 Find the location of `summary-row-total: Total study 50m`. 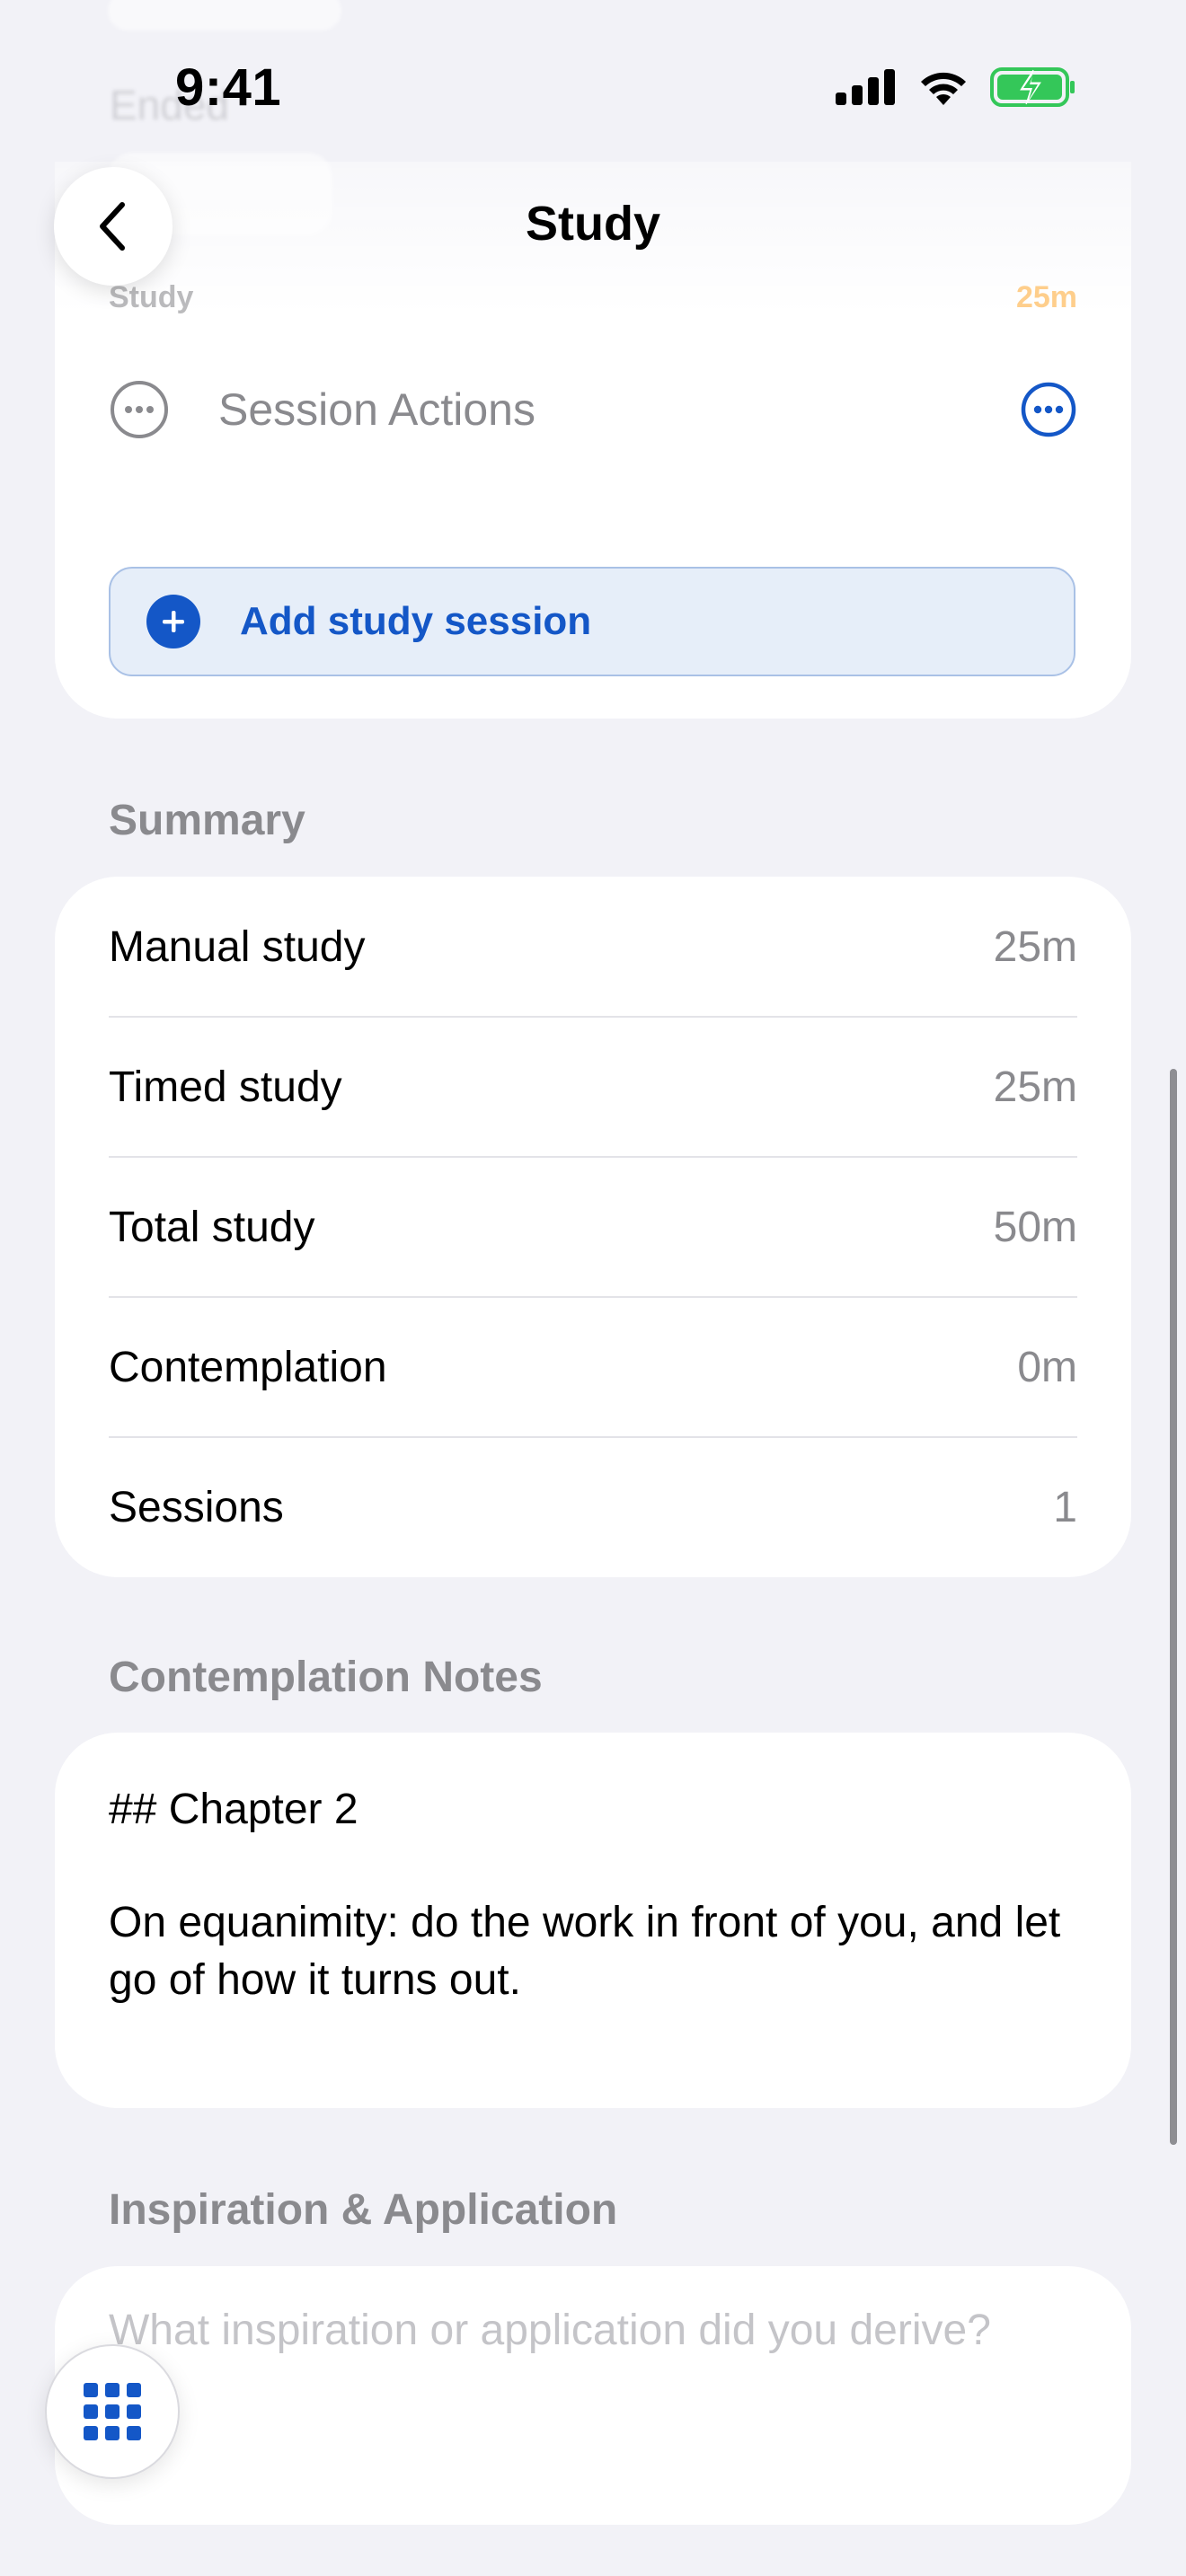

summary-row-total: Total study 50m is located at coordinates (593, 1227).